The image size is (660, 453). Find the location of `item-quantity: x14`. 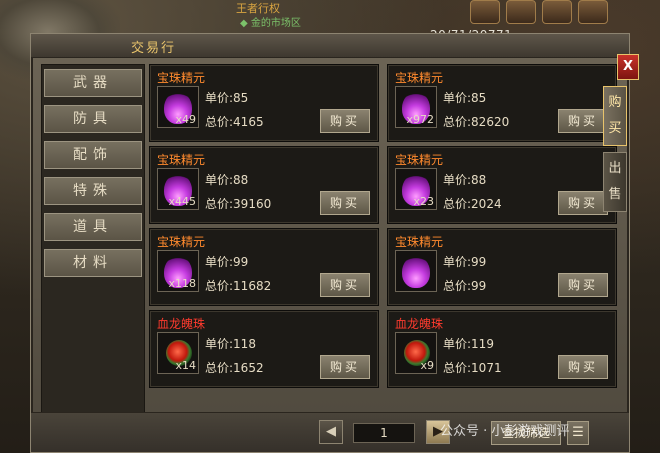

item-quantity: x14 is located at coordinates (185, 365).